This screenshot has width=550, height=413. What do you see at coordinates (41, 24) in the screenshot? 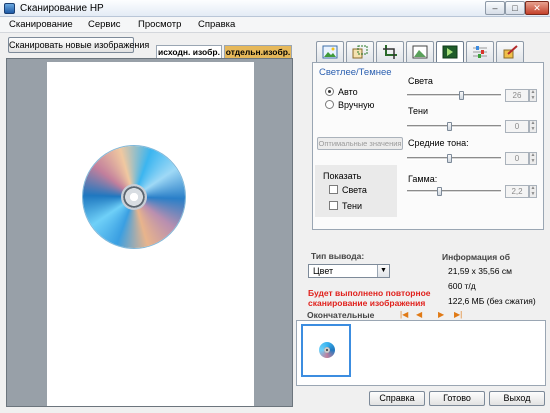
I see `menu-scan: Сканирование` at bounding box center [41, 24].